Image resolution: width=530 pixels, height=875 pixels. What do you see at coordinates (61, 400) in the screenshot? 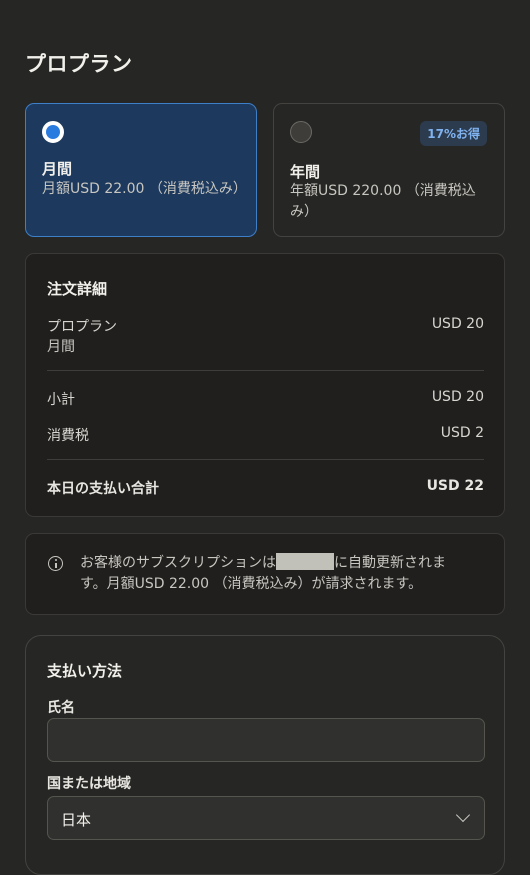
I see `subtotal-label: 小計` at bounding box center [61, 400].